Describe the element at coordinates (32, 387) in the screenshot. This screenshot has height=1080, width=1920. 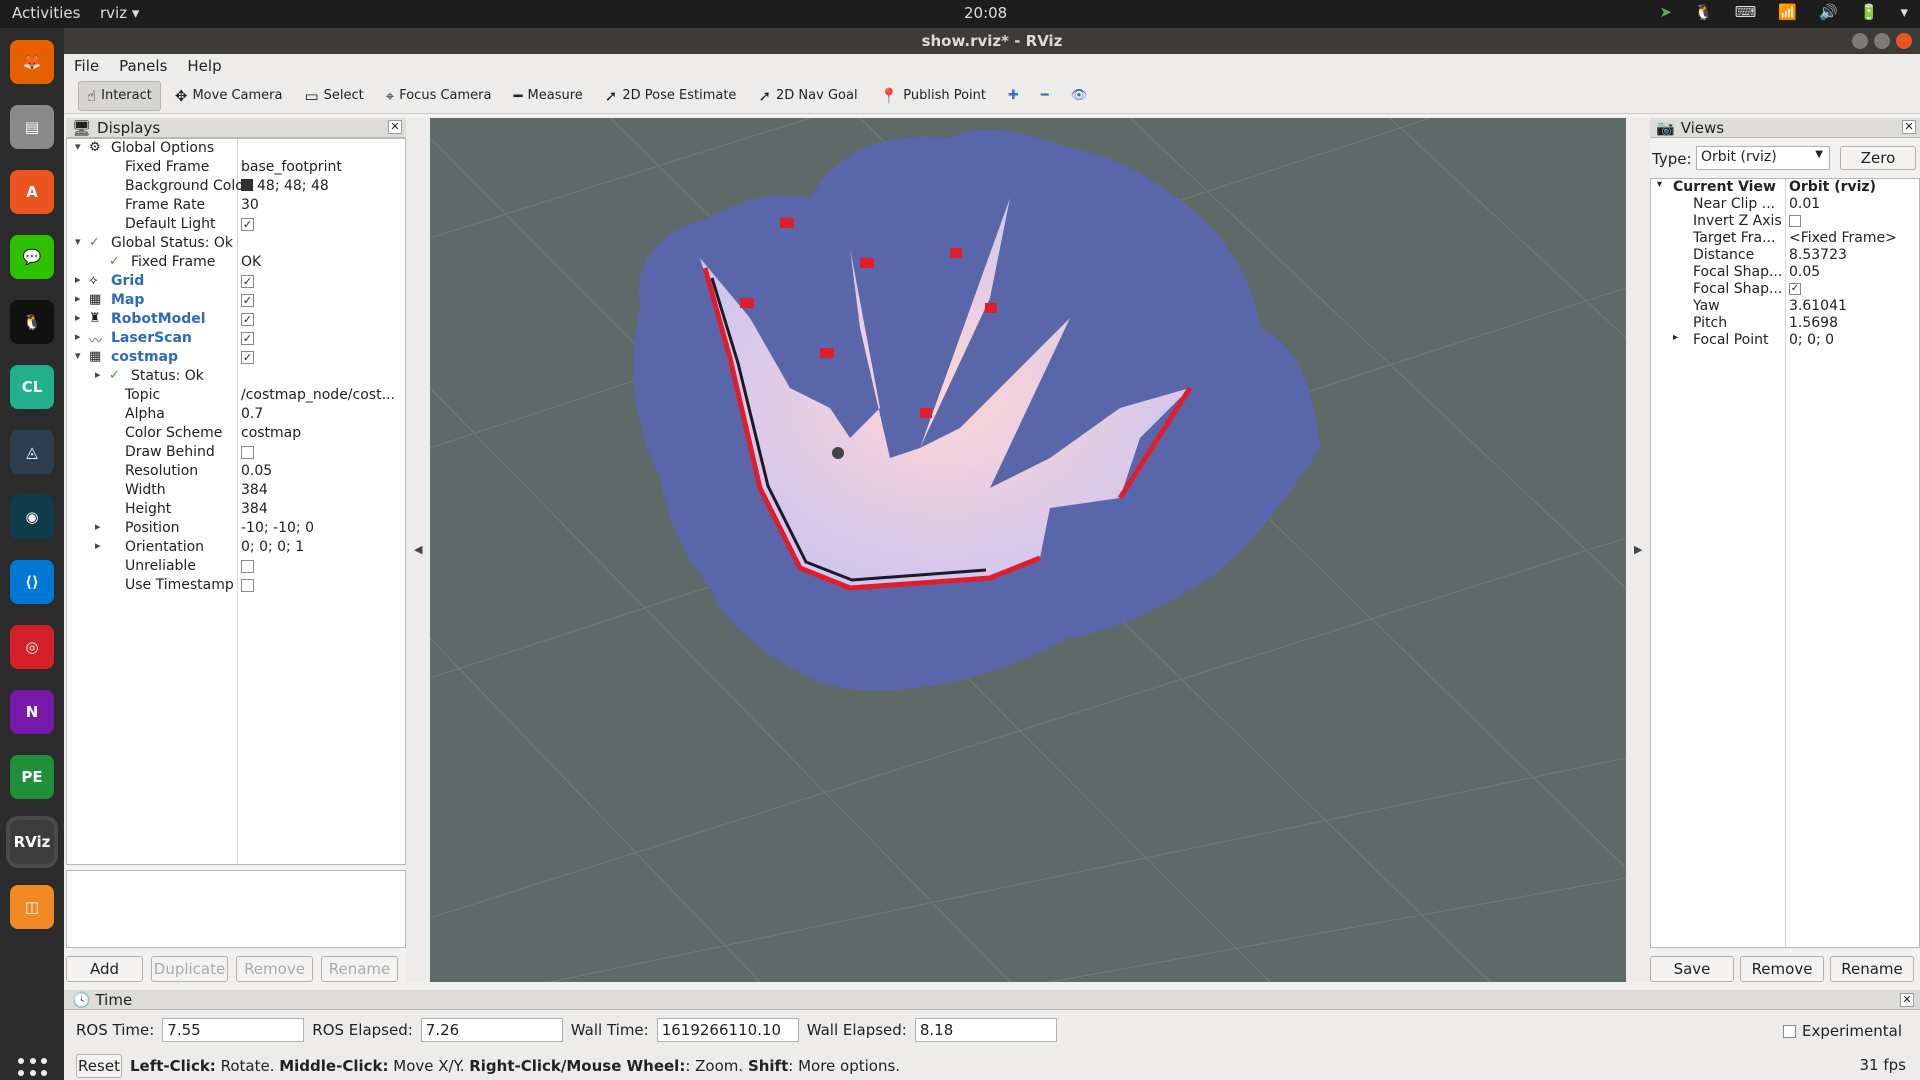
I see `dock-app-clion: CL` at that location.